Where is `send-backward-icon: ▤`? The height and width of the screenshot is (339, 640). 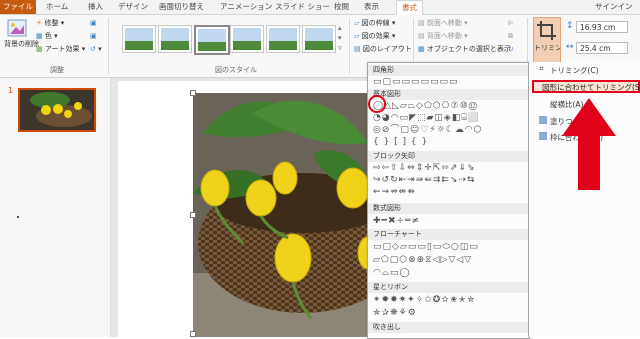
send-backward-icon: ▤ is located at coordinates (421, 36).